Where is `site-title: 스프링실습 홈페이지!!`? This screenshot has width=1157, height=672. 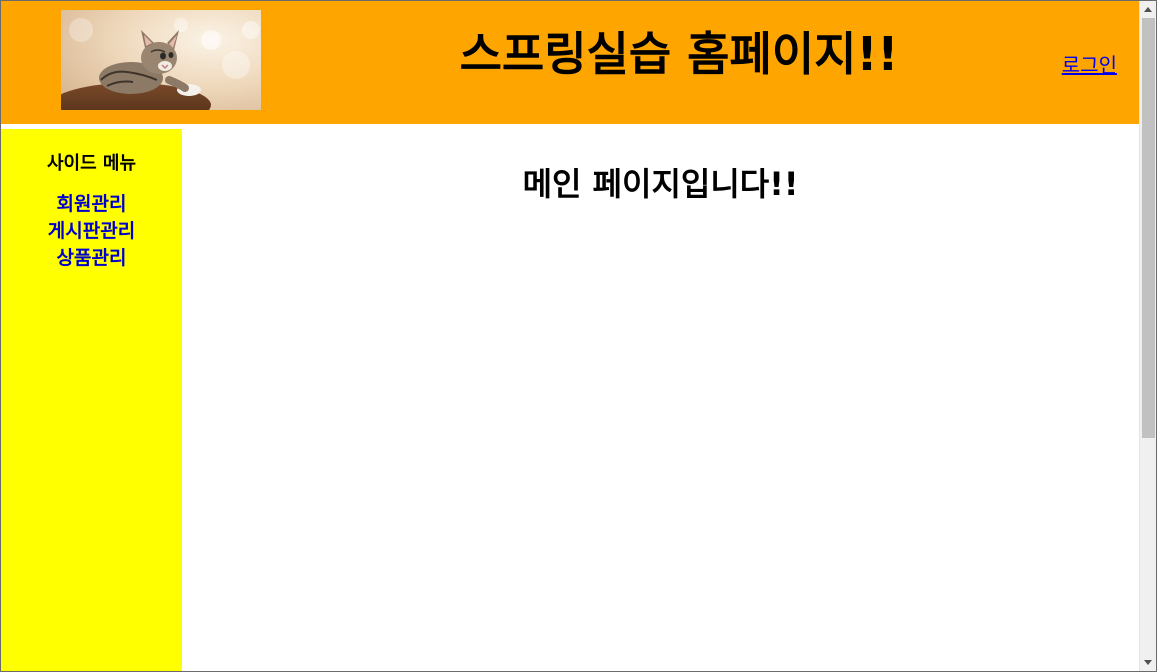
site-title: 스프링실습 홈페이지!! is located at coordinates (679, 54).